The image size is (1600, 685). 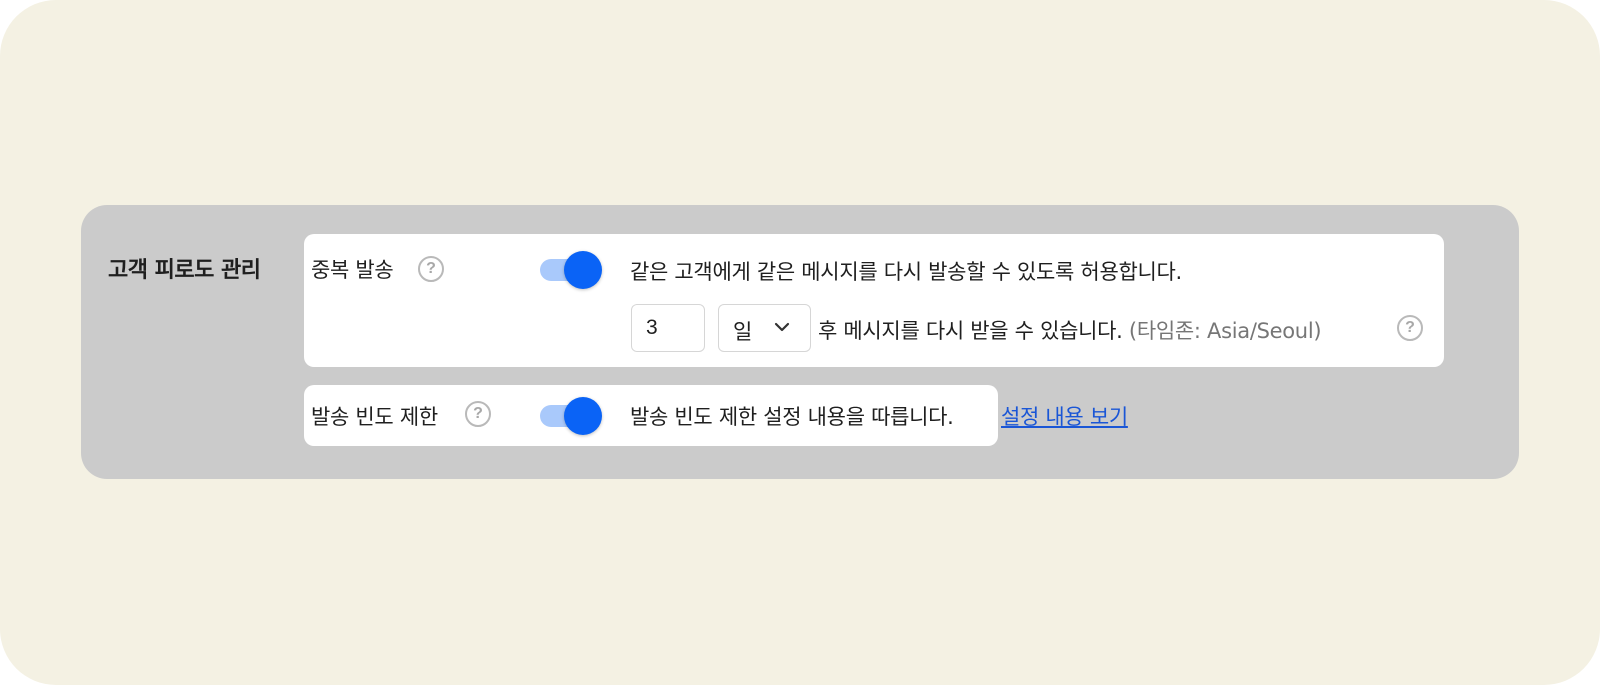 I want to click on interval-unit-value: 일, so click(x=743, y=332).